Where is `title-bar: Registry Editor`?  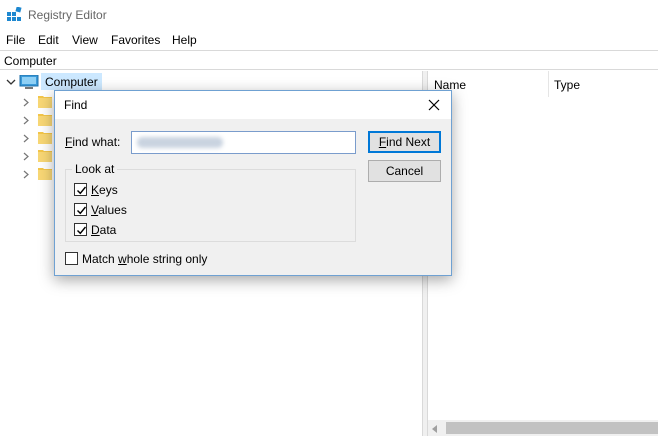 title-bar: Registry Editor is located at coordinates (329, 15).